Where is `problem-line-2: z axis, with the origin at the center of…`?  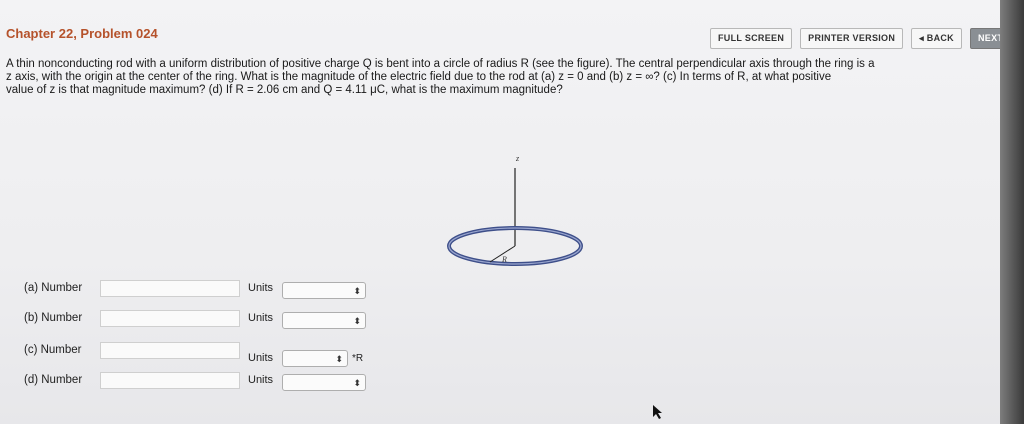
problem-line-2: z axis, with the origin at the center of… is located at coordinates (419, 77).